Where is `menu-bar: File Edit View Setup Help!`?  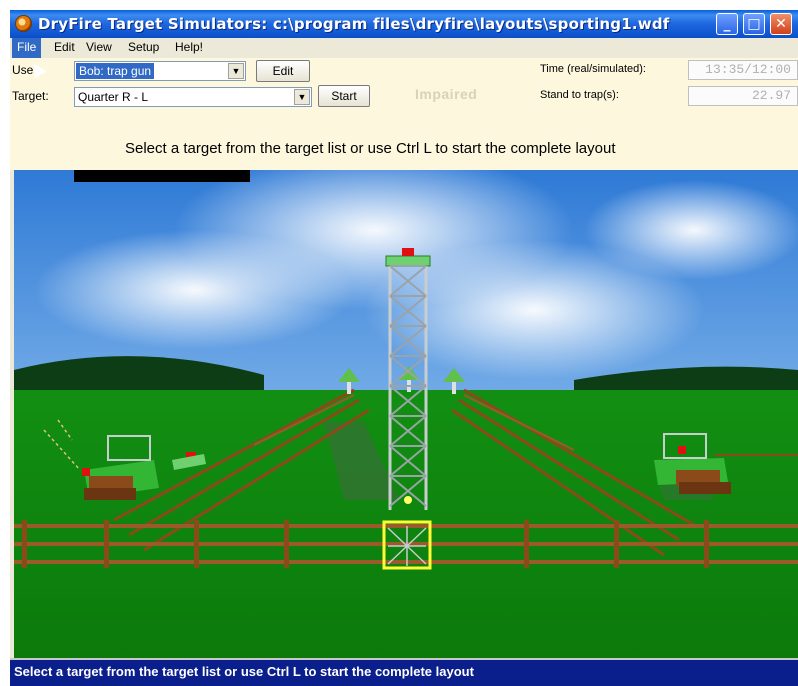 menu-bar: File Edit View Setup Help! is located at coordinates (404, 48).